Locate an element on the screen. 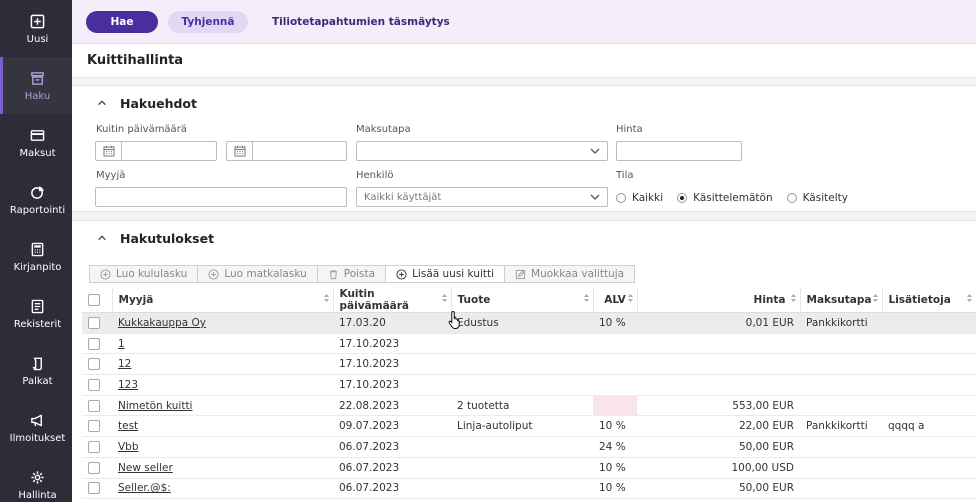 The width and height of the screenshot is (976, 502). sidebar-item-uusi: Uusi is located at coordinates (36, 28).